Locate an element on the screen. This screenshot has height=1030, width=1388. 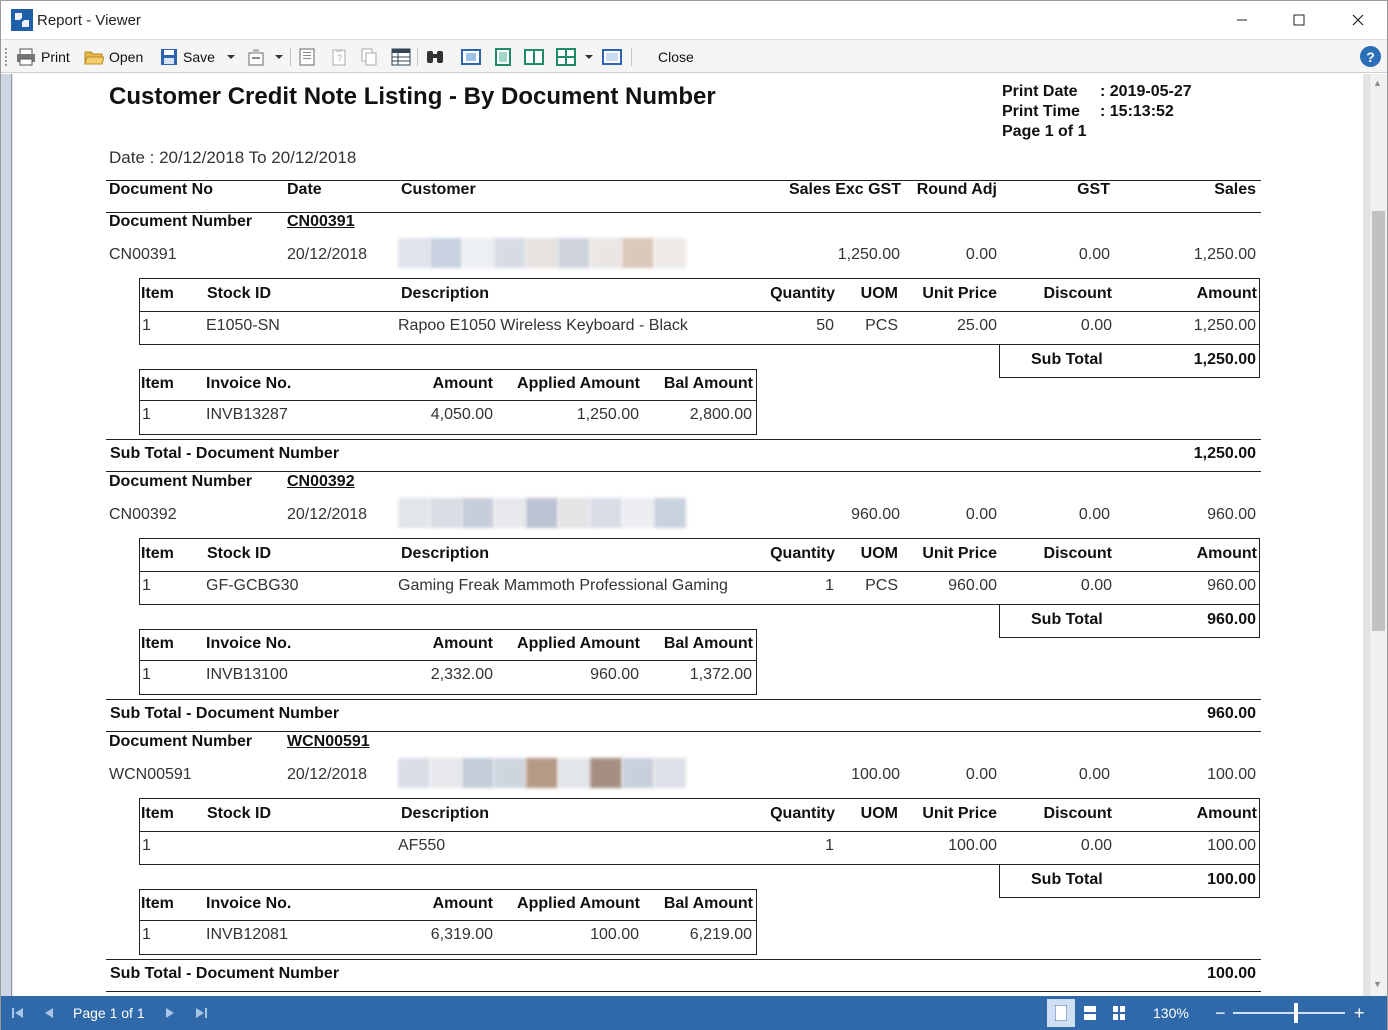
inv-invoice-no: INVB13100 is located at coordinates (247, 674).